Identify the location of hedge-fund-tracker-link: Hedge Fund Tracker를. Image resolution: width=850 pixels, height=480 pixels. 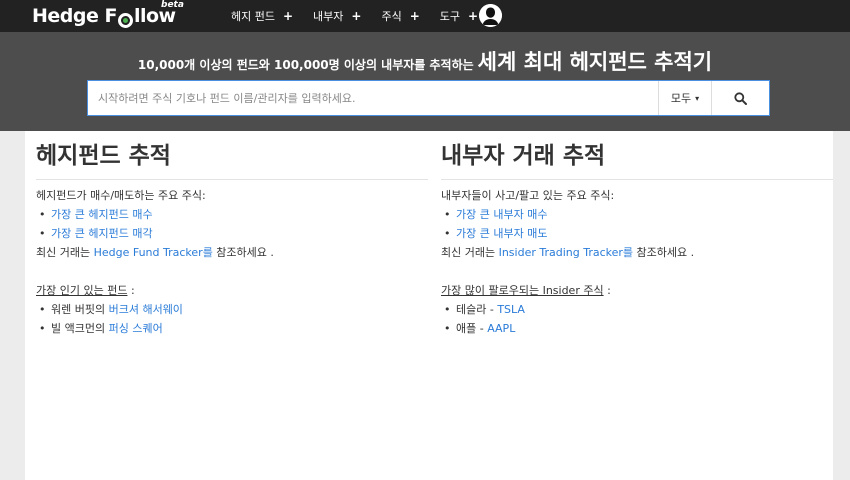
(153, 252).